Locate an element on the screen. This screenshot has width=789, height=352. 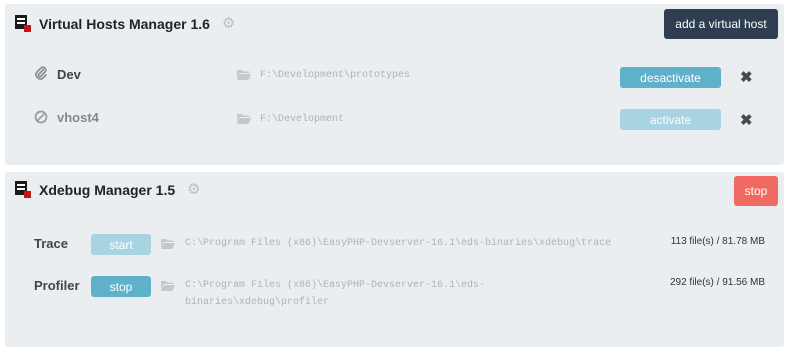
xdebug-stop-button: stop is located at coordinates (756, 191).